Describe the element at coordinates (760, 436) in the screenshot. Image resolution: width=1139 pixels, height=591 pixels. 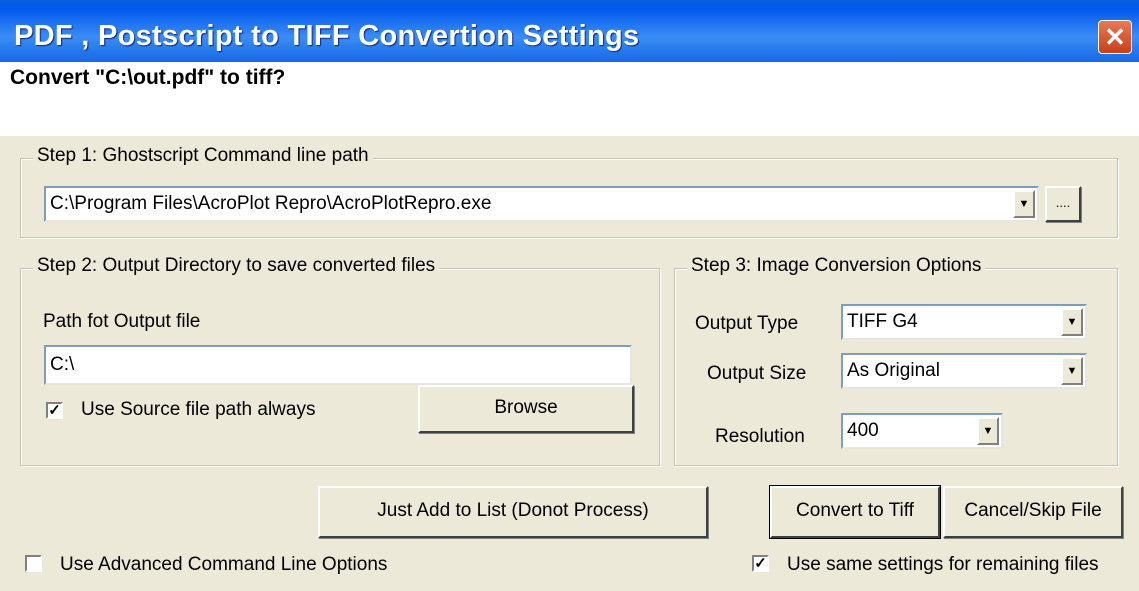
I see `resolution-label: Resolution` at that location.